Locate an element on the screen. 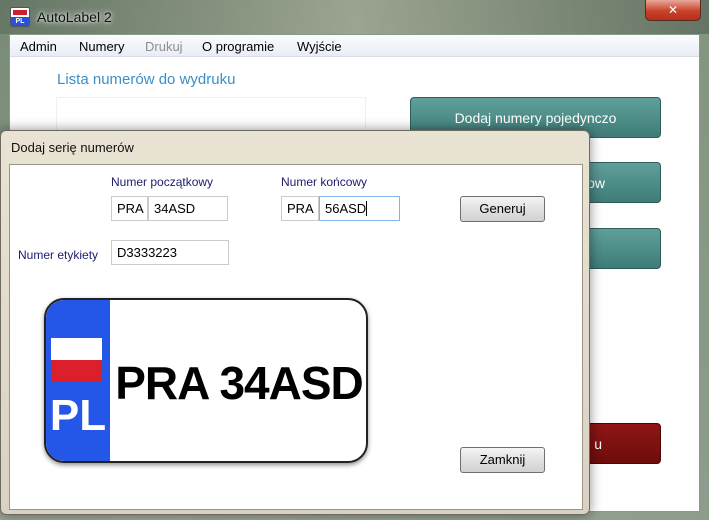 This screenshot has height=520, width=709. app-icon-country: PL is located at coordinates (20, 21).